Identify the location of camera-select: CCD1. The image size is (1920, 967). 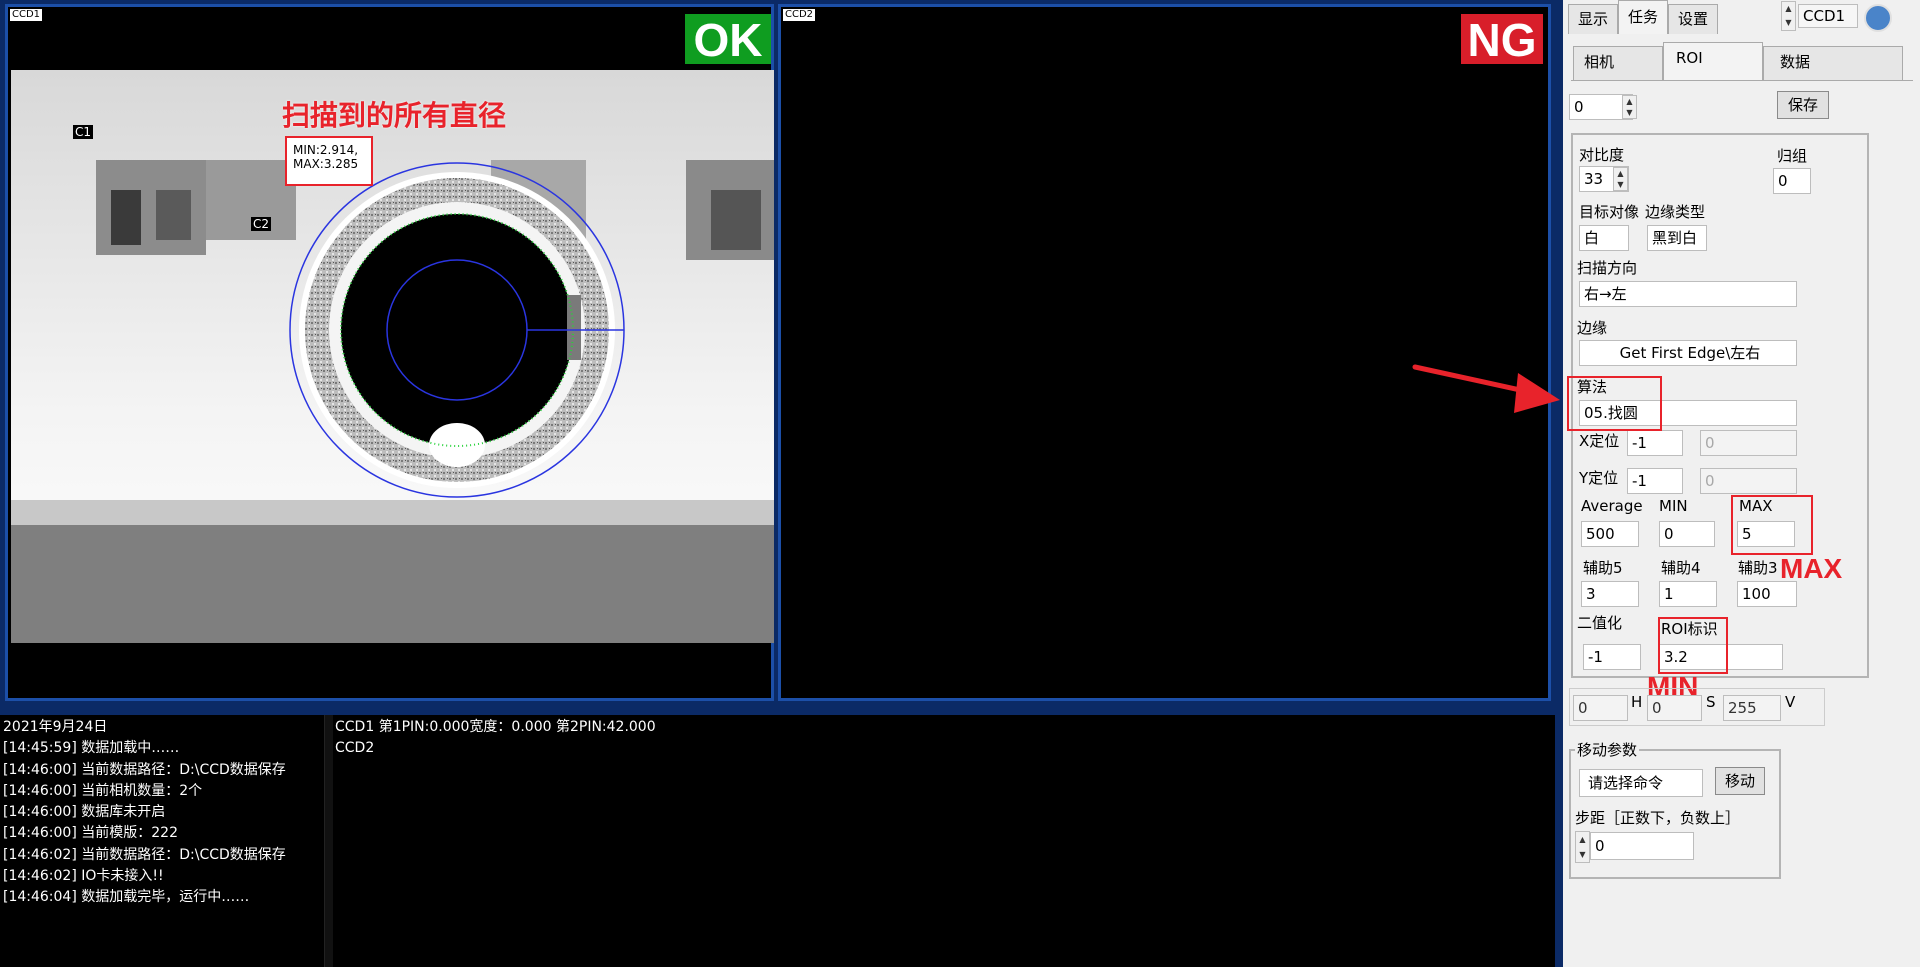
(1828, 16).